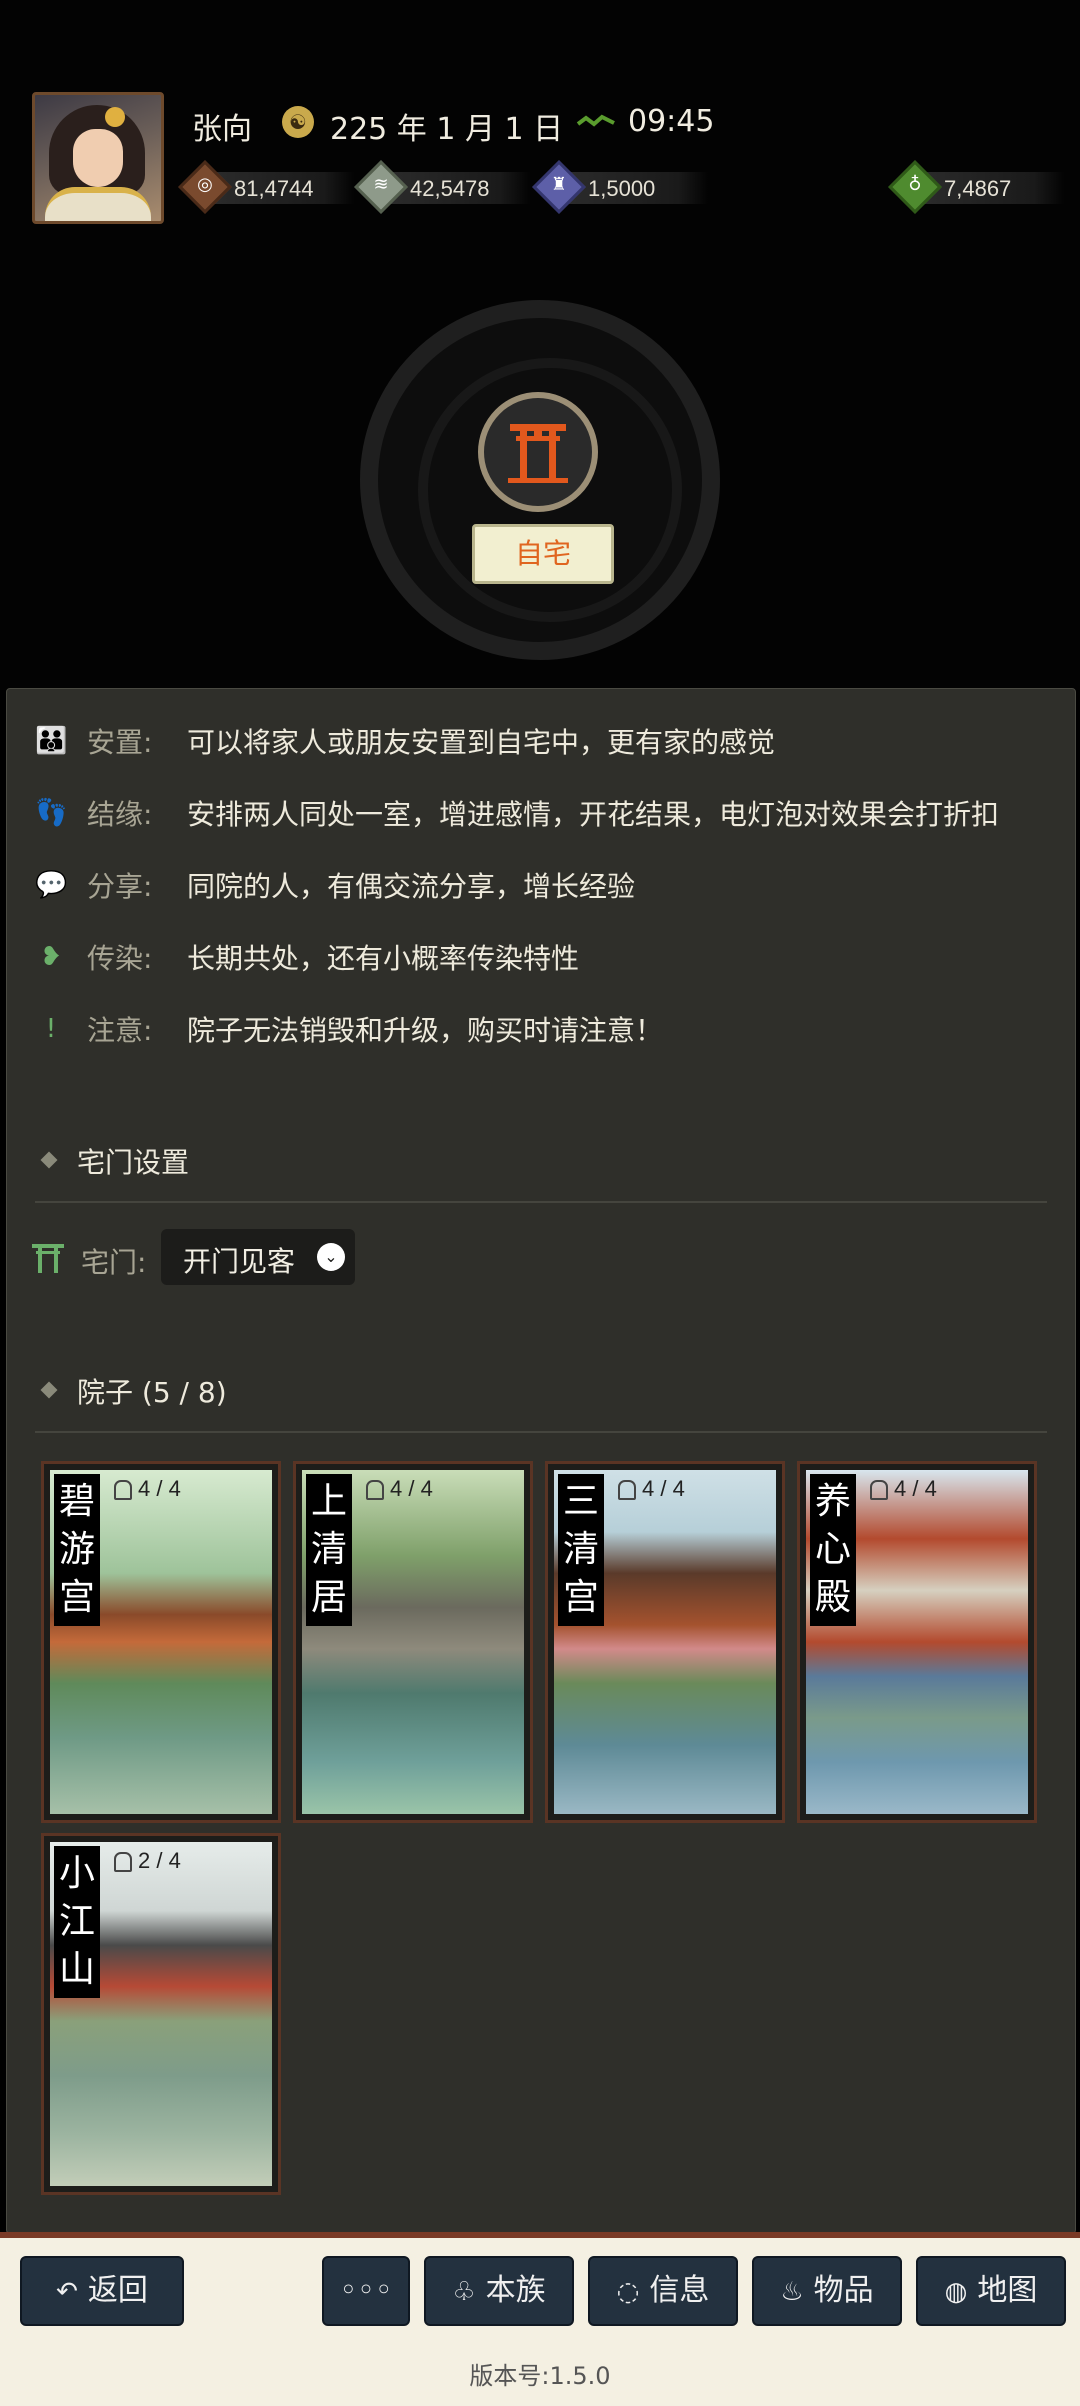 The image size is (1080, 2406). What do you see at coordinates (663, 2291) in the screenshot?
I see `info-button: ◌ 信息` at bounding box center [663, 2291].